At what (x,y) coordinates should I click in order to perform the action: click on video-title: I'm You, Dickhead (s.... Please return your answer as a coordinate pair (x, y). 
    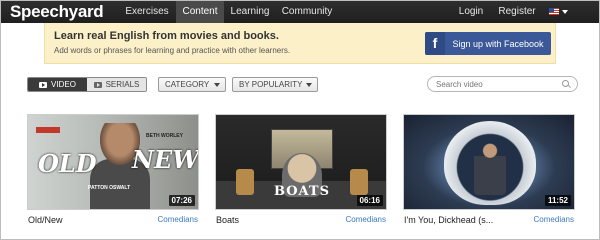
    Looking at the image, I should click on (448, 220).